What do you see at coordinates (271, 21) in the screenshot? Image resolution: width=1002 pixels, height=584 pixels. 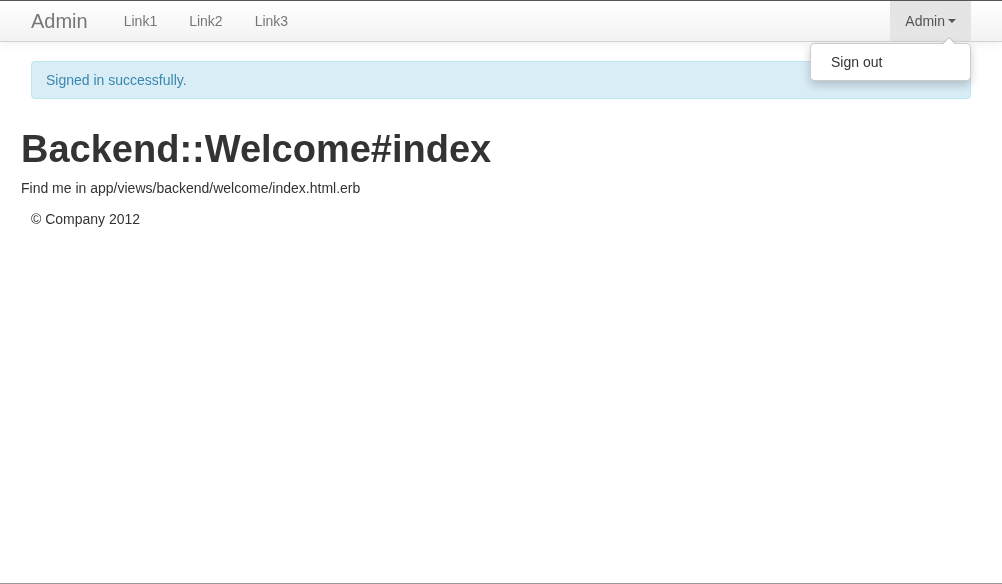 I see `nav-link: Link3` at bounding box center [271, 21].